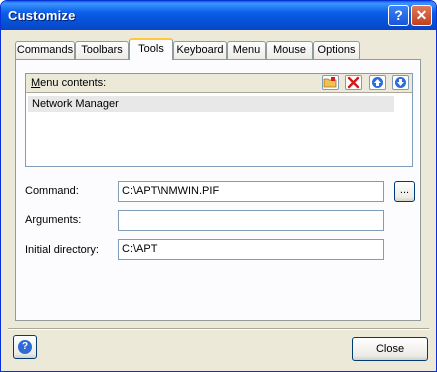 This screenshot has height=372, width=437. I want to click on tab-keyboard: Keyboard, so click(200, 50).